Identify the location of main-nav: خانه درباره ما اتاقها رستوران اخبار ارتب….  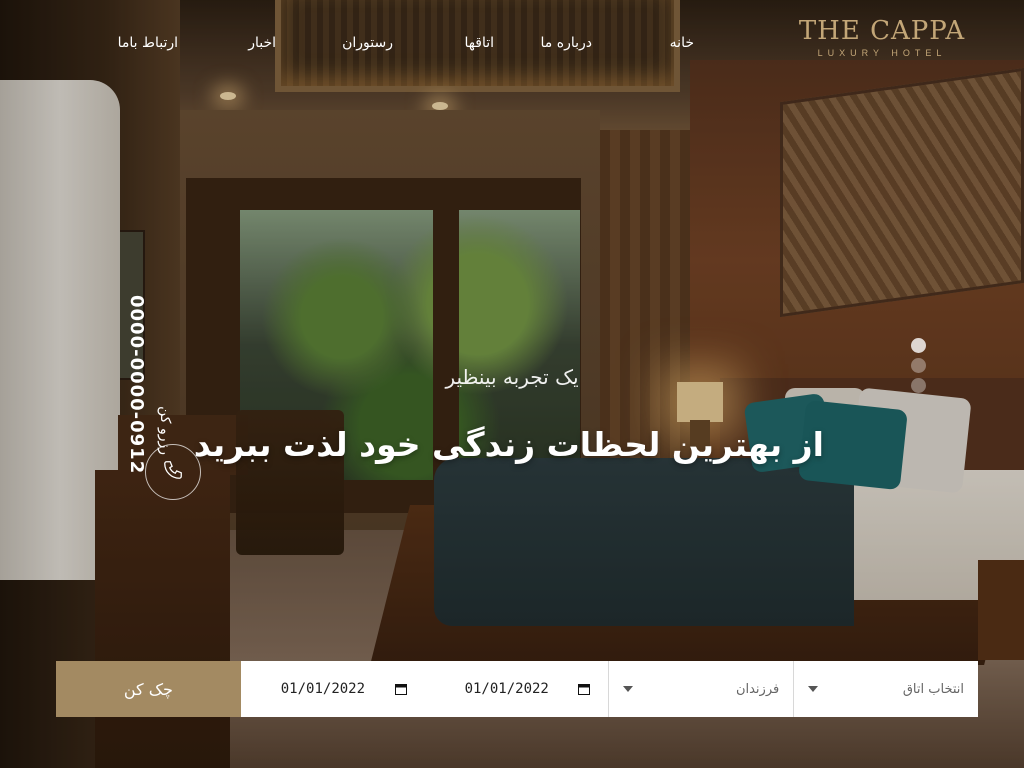
(410, 45).